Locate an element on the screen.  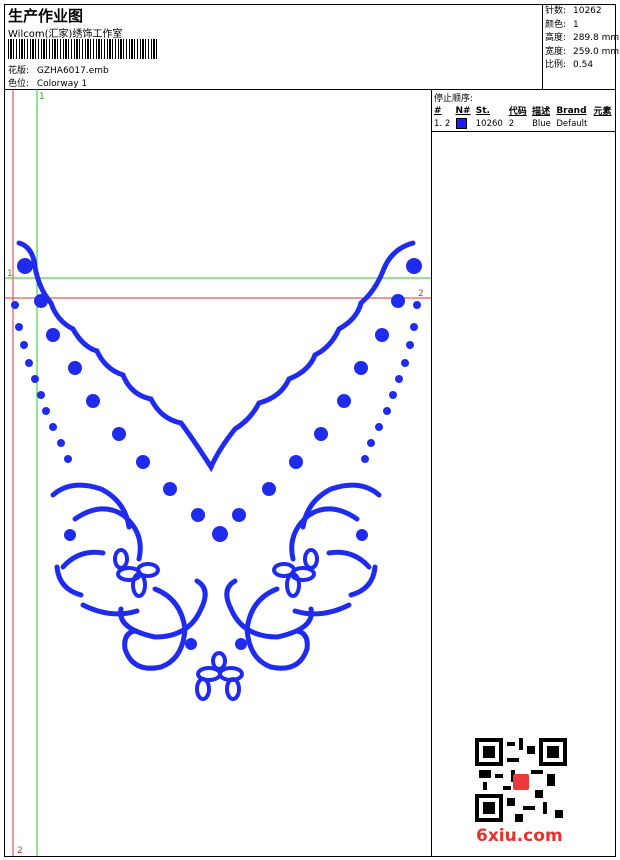
page-title: 生产作业图 is located at coordinates (46, 16).